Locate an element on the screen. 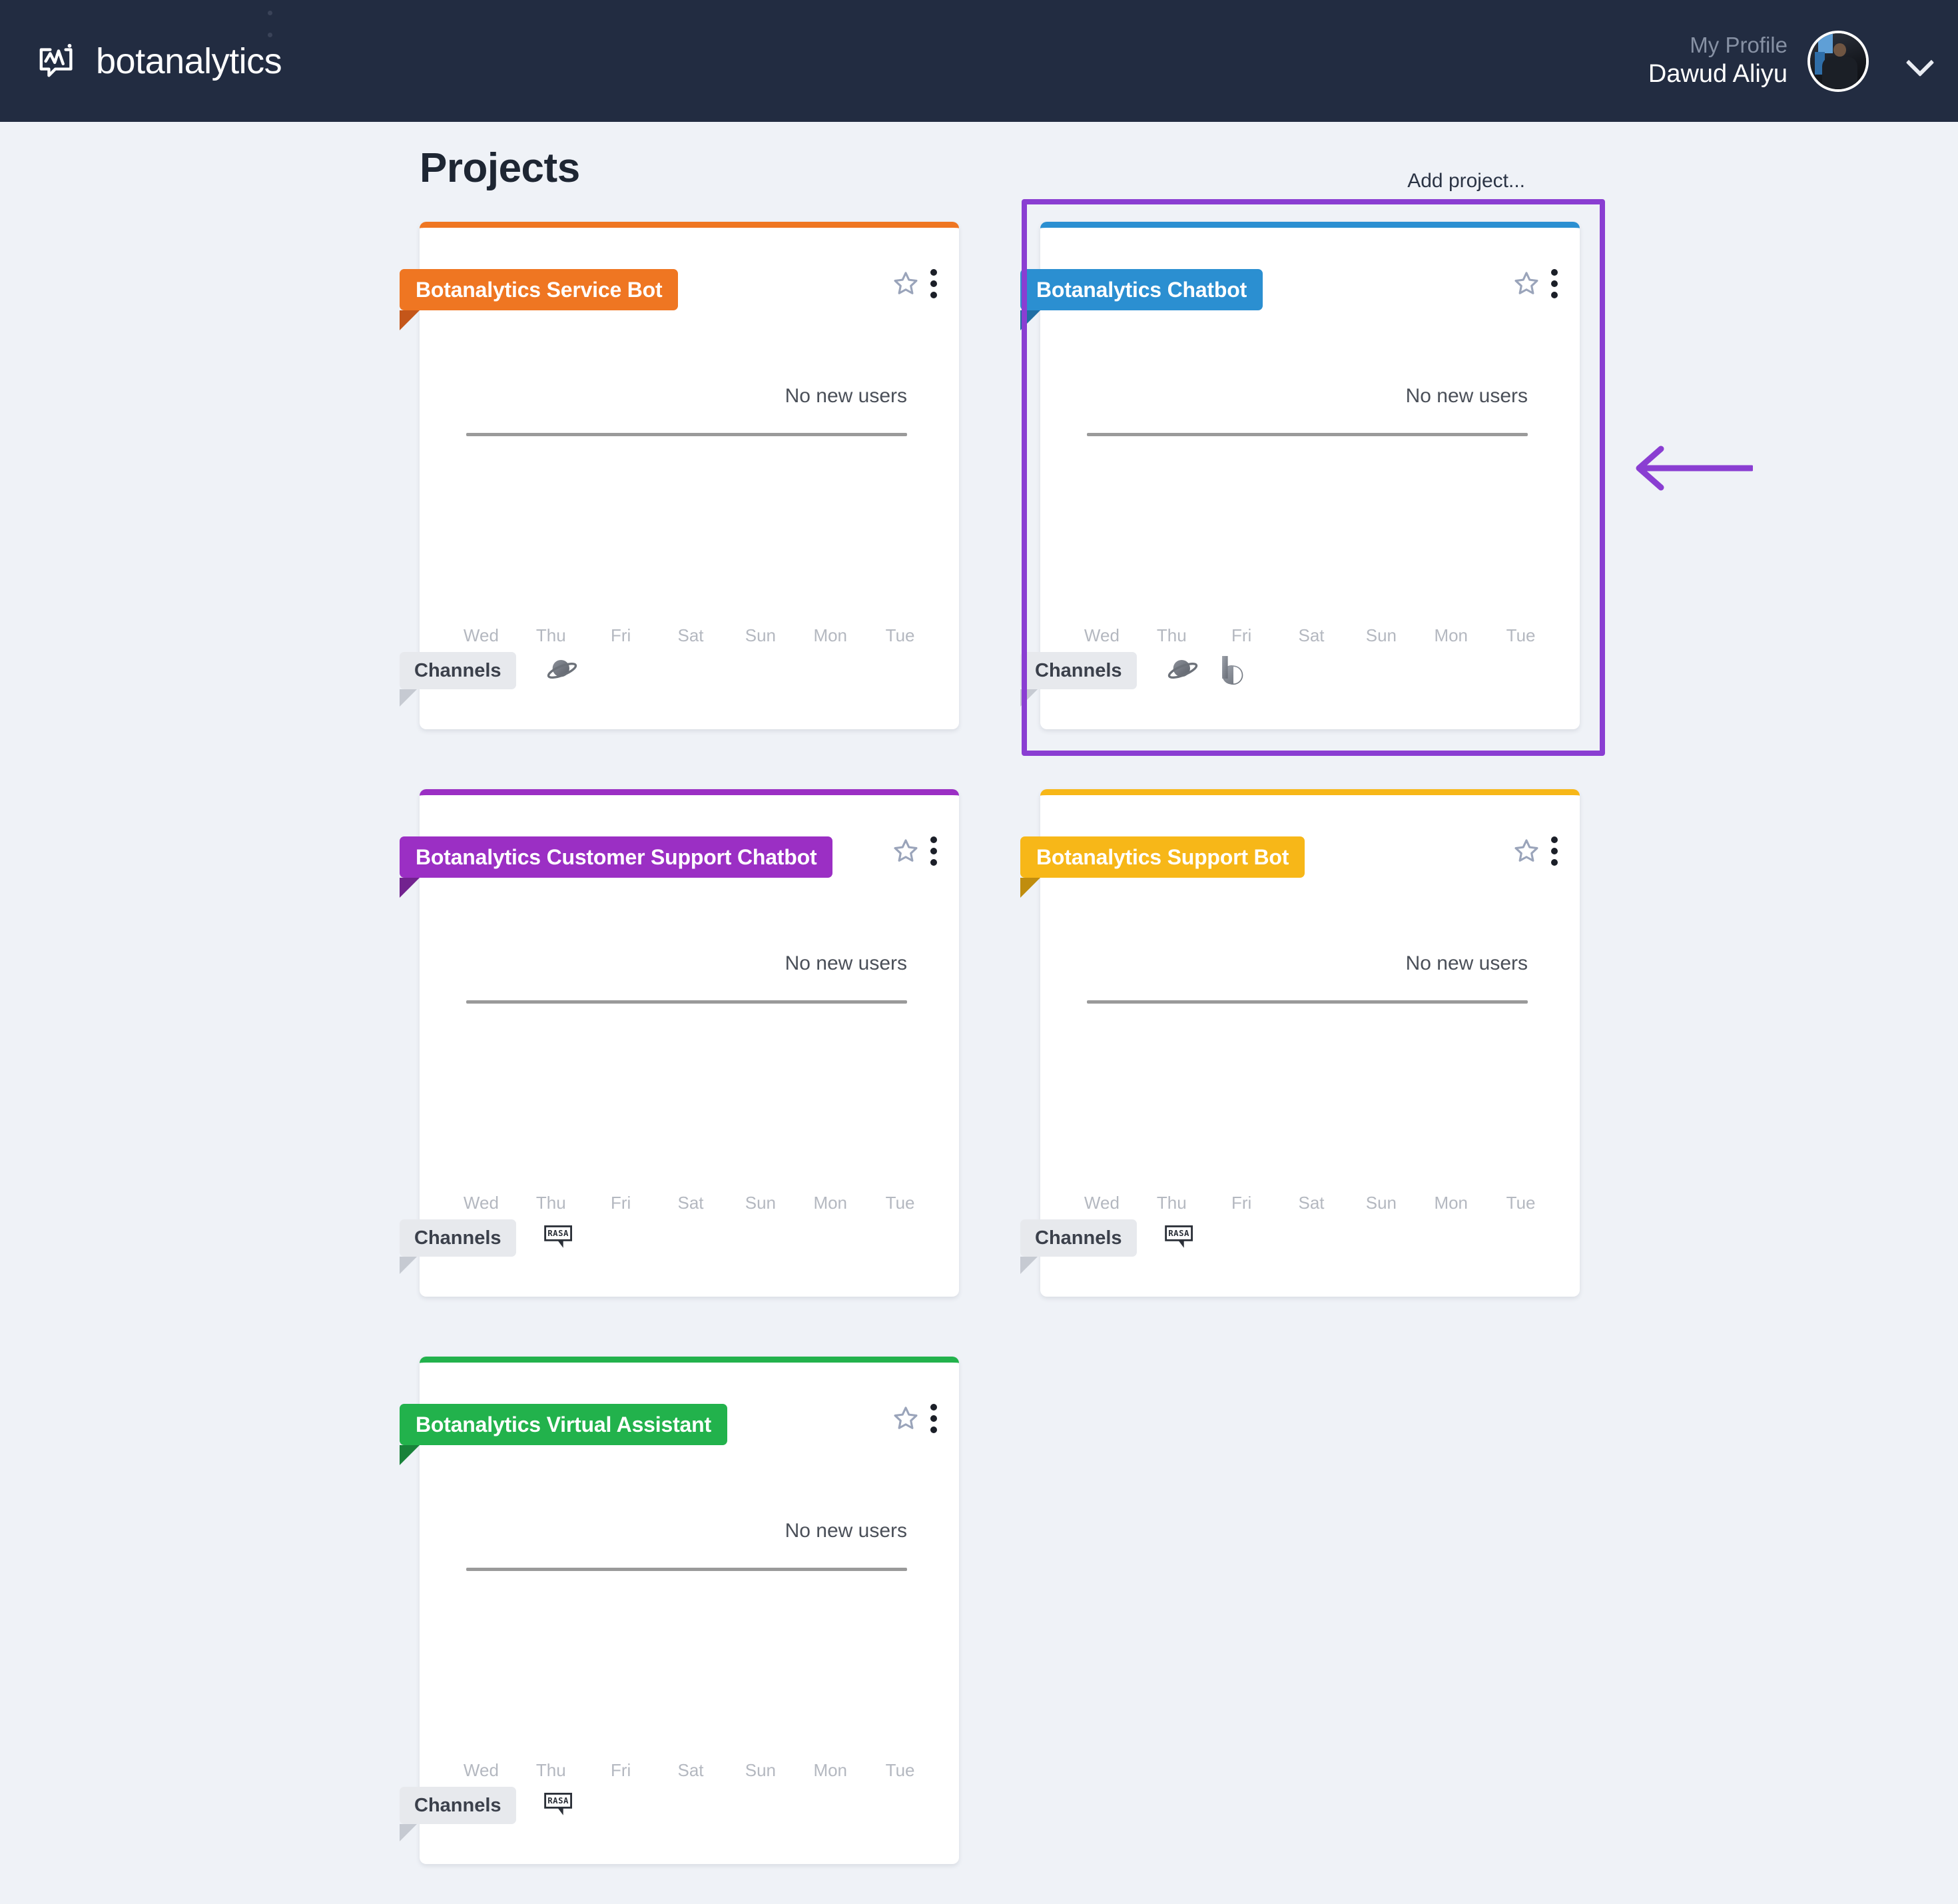 The image size is (1958, 1904). bixby-icon is located at coordinates (1233, 671).